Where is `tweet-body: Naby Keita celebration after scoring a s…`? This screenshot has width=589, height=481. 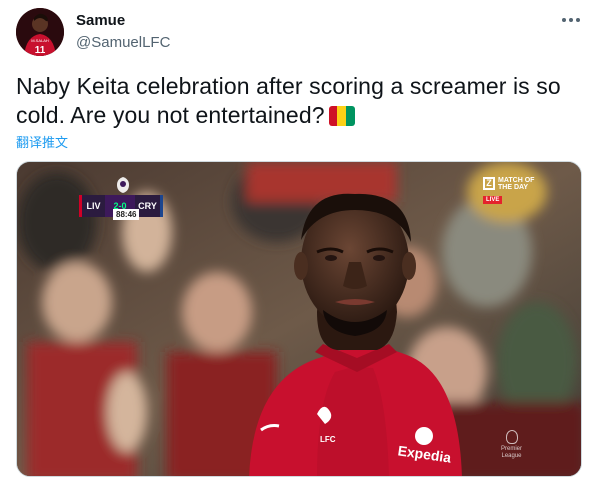
tweet-body: Naby Keita celebration after scoring a s… is located at coordinates (288, 100).